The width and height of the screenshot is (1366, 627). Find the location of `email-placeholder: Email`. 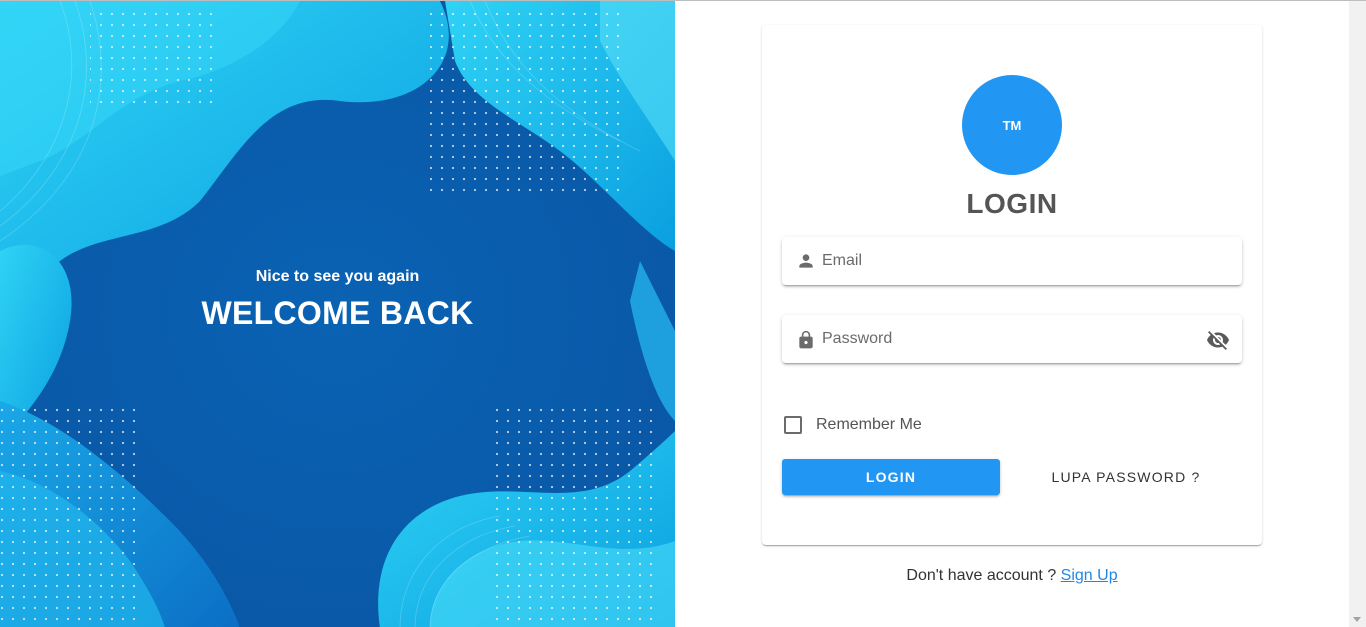

email-placeholder: Email is located at coordinates (842, 260).